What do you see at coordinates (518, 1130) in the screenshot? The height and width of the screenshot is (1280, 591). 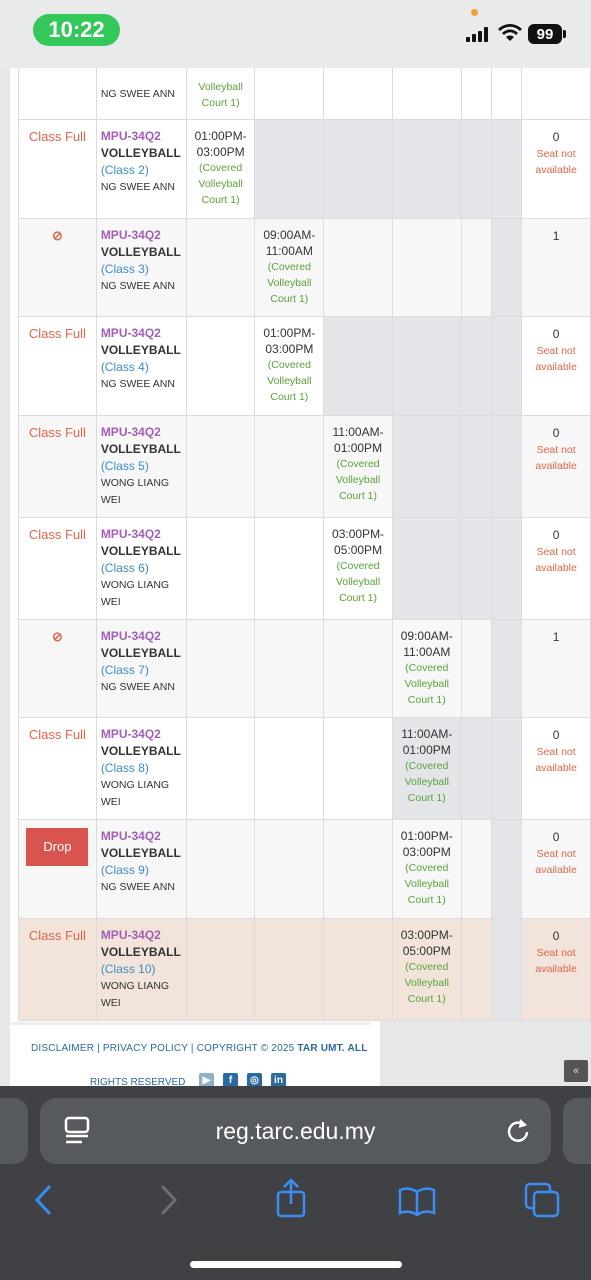 I see `reload-icon` at bounding box center [518, 1130].